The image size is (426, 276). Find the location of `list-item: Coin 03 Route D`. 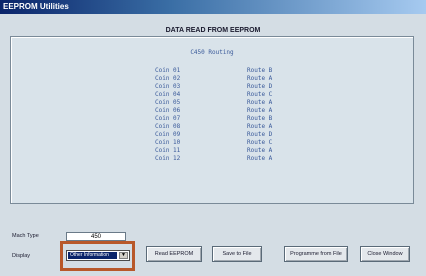

list-item: Coin 03 Route D is located at coordinates (255, 87).